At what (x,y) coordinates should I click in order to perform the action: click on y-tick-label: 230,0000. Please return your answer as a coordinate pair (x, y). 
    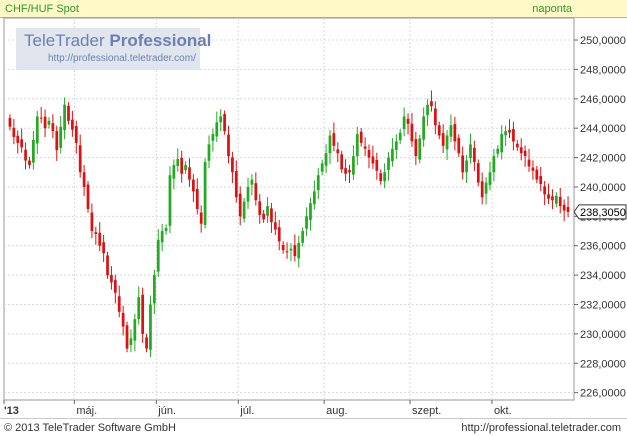
    Looking at the image, I should click on (603, 335).